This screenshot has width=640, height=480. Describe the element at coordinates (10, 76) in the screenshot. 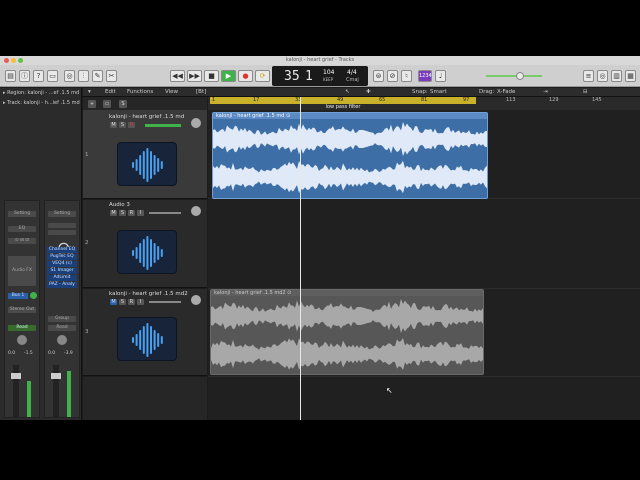

I see `library-icon: ▤` at that location.